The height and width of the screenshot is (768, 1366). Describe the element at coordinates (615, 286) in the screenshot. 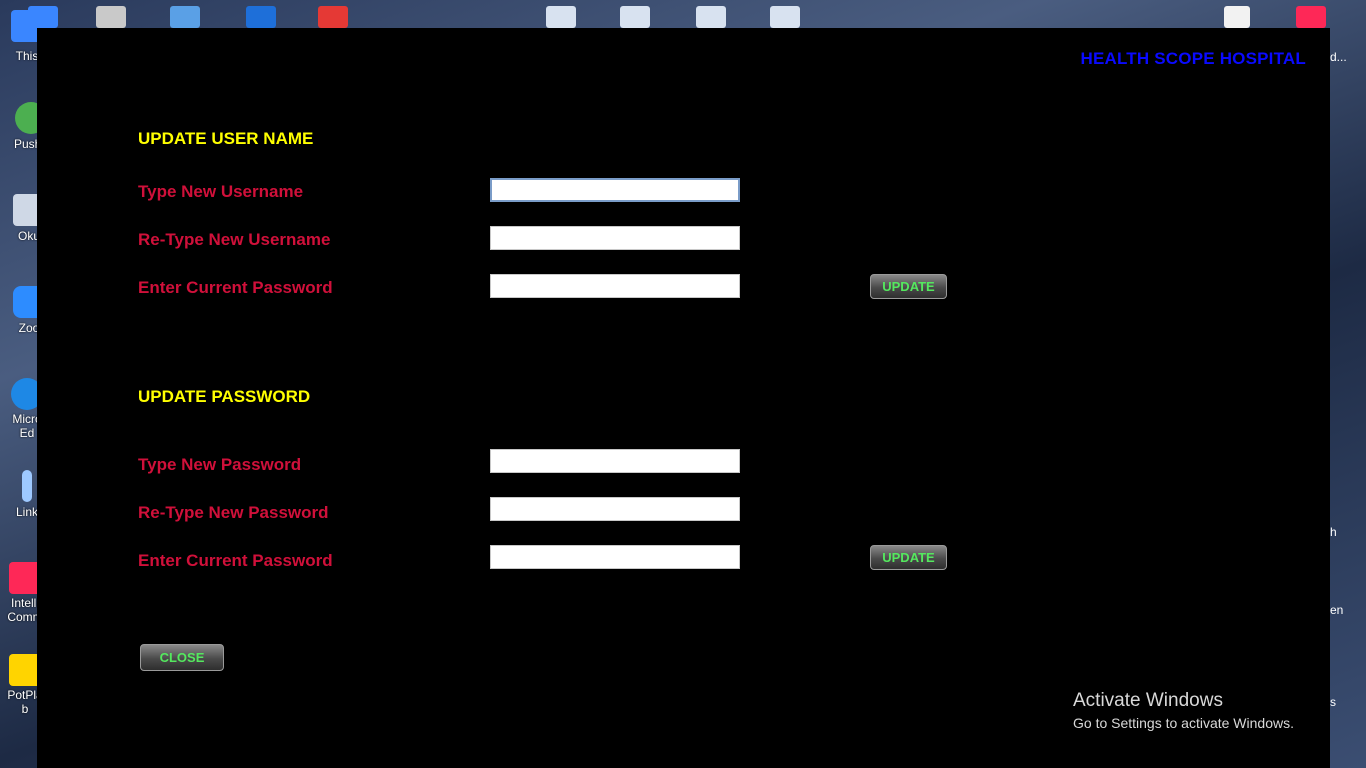

I see `username-current-password-input` at that location.